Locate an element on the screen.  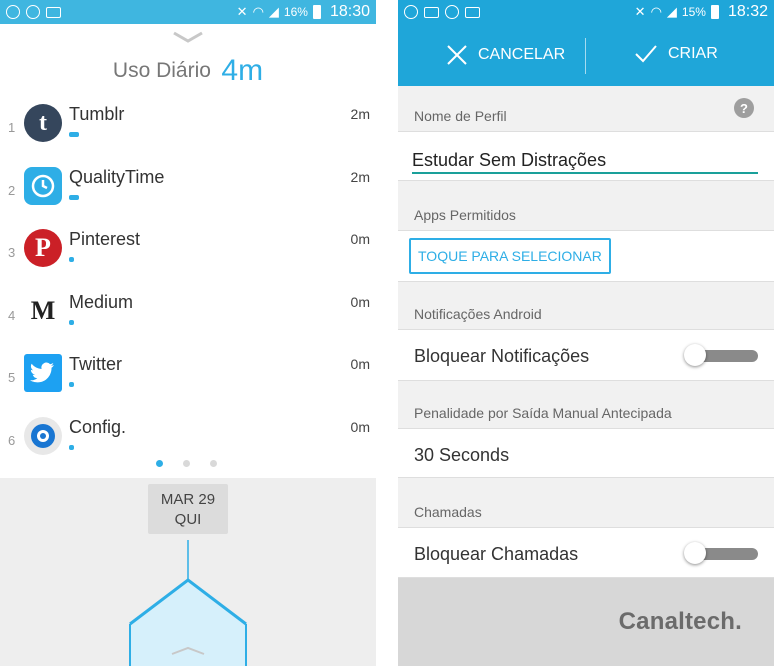
app-row-config: 6 Config. 0m is located at coordinates (188, 448).